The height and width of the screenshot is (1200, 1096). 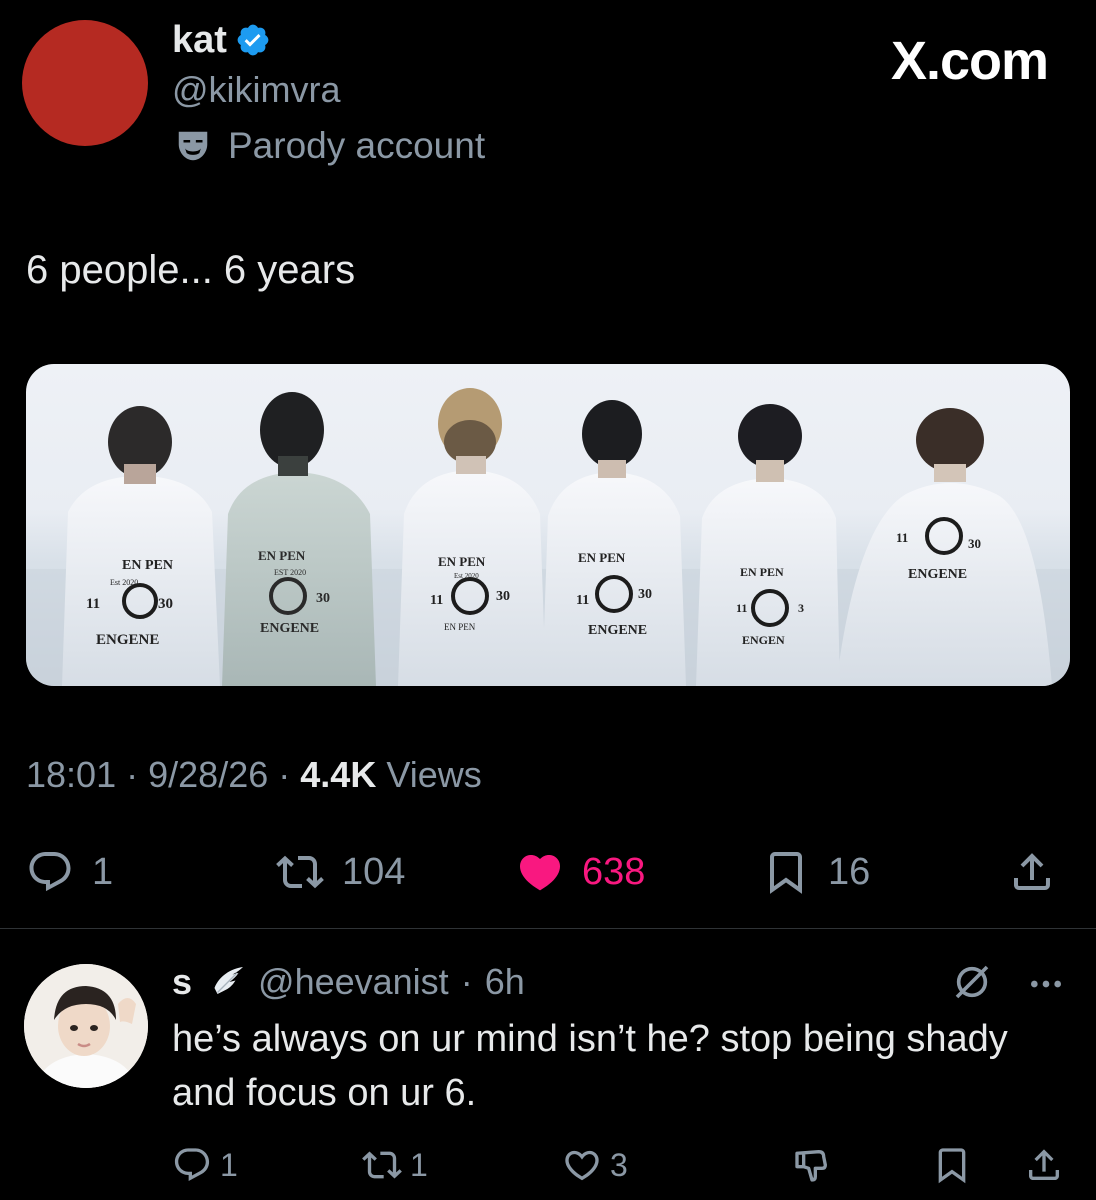 I want to click on reply-header: s @heevanist · 6h, so click(x=348, y=982).